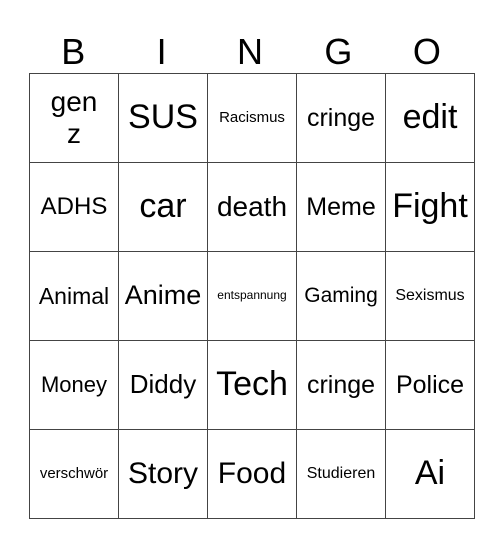  What do you see at coordinates (73, 51) in the screenshot?
I see `header-letter-b: B` at bounding box center [73, 51].